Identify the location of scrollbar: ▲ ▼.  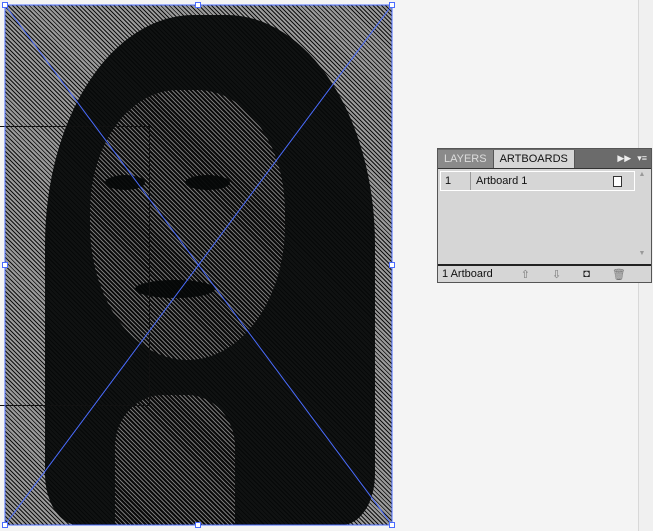
(642, 217).